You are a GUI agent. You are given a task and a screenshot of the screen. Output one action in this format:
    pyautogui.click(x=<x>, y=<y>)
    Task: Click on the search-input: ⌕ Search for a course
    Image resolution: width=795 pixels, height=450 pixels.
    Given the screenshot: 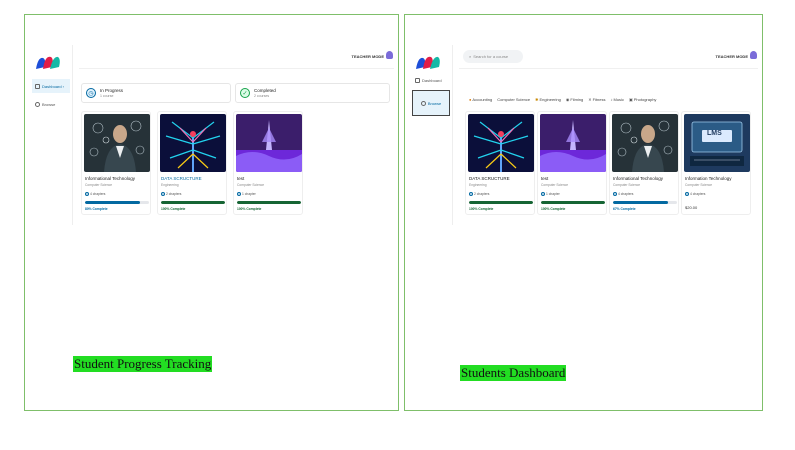 What is the action you would take?
    pyautogui.click(x=493, y=56)
    